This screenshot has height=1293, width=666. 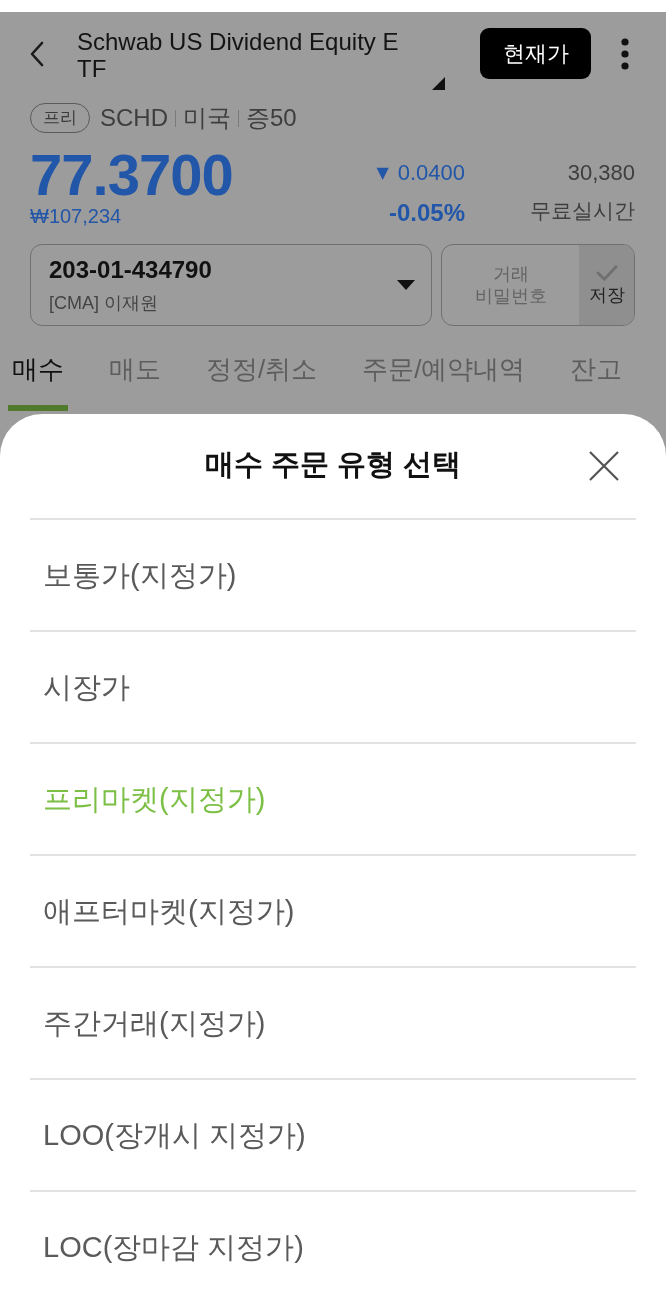 What do you see at coordinates (333, 1022) in the screenshot?
I see `order-type-option: 주간거래(지정가)` at bounding box center [333, 1022].